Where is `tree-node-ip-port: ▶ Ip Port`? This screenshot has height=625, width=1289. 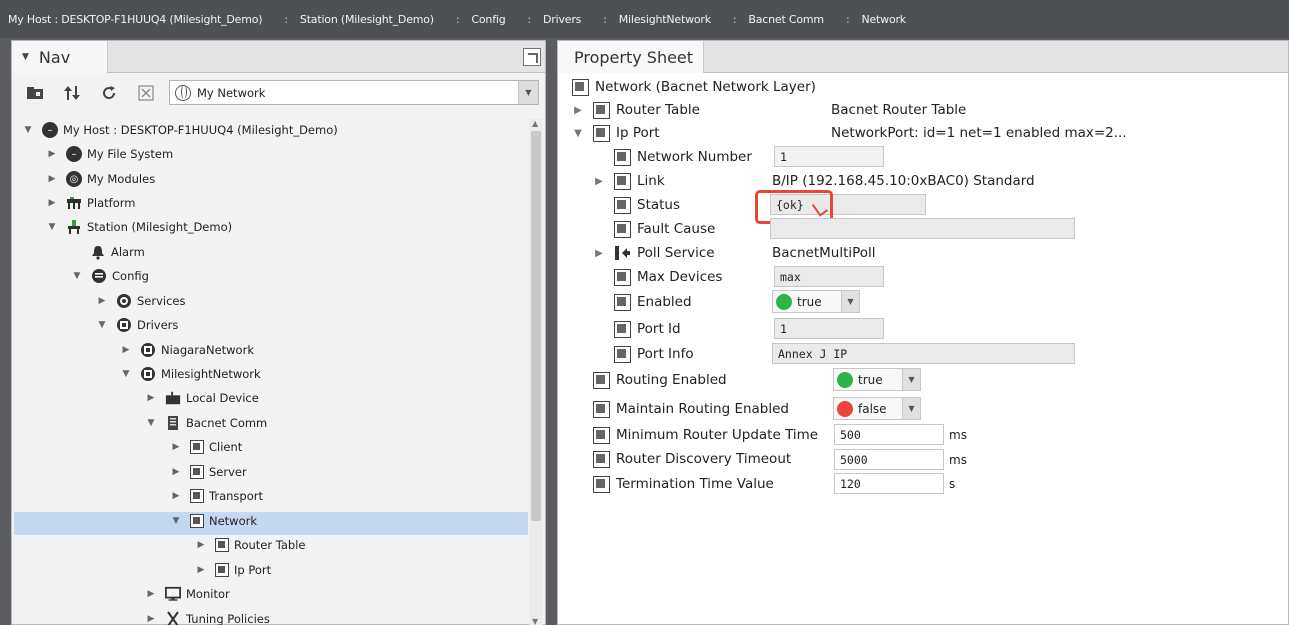 tree-node-ip-port: ▶ Ip Port is located at coordinates (233, 570).